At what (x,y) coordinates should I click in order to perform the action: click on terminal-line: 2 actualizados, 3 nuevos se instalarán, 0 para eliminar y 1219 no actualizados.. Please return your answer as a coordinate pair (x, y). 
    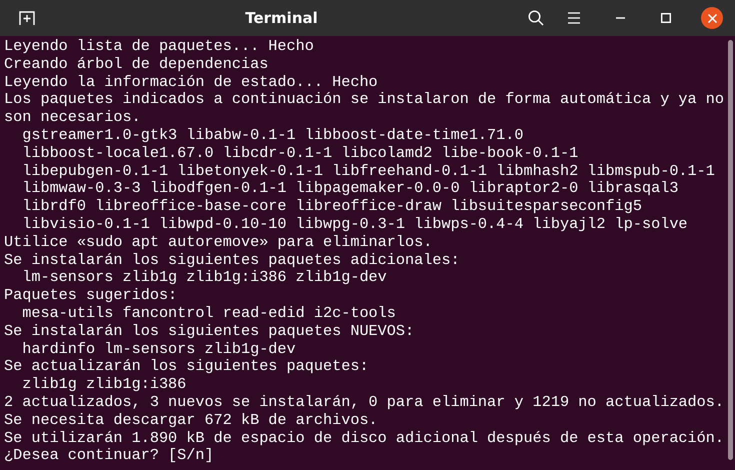
    Looking at the image, I should click on (364, 403).